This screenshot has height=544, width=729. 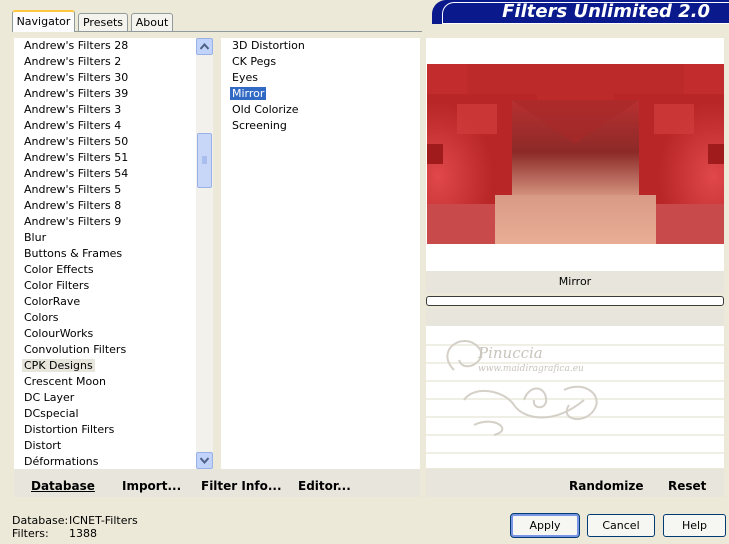 I want to click on help-button: Help, so click(x=694, y=525).